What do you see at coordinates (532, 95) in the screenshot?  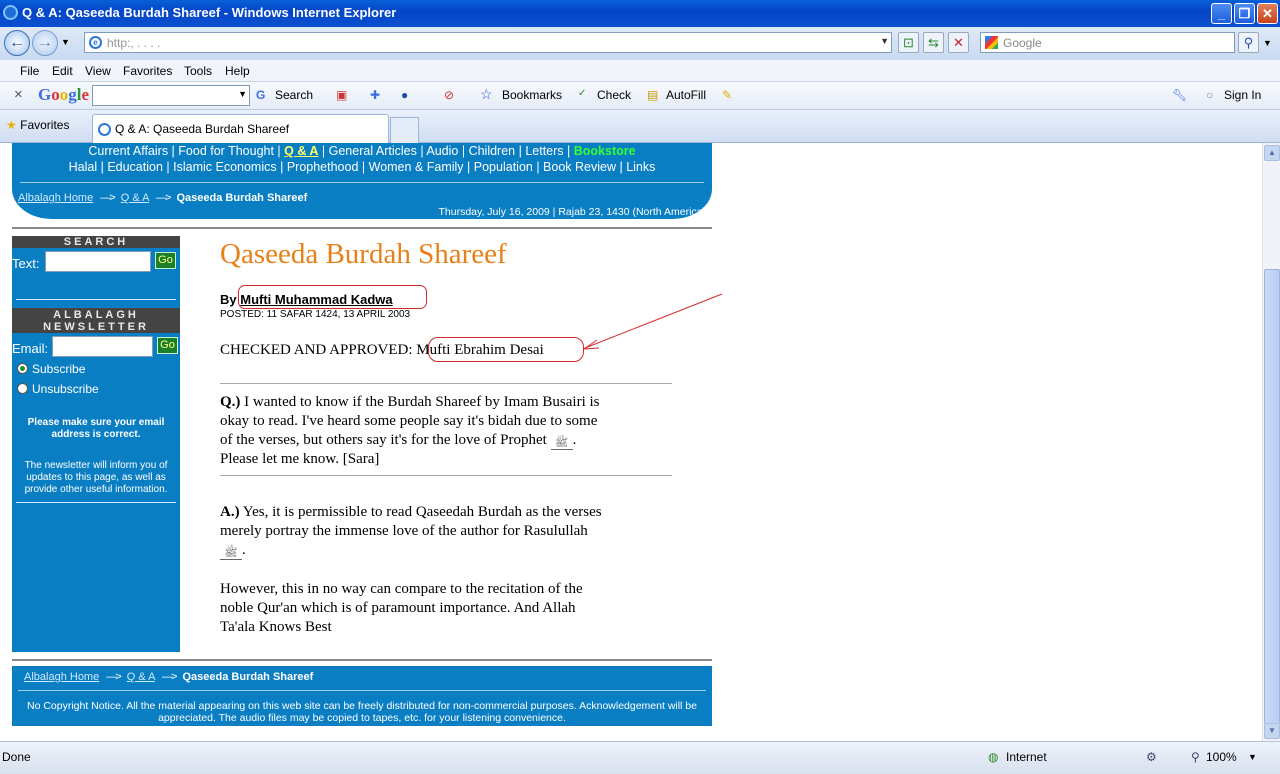 I see `bookmarks-button: Bookmarks` at bounding box center [532, 95].